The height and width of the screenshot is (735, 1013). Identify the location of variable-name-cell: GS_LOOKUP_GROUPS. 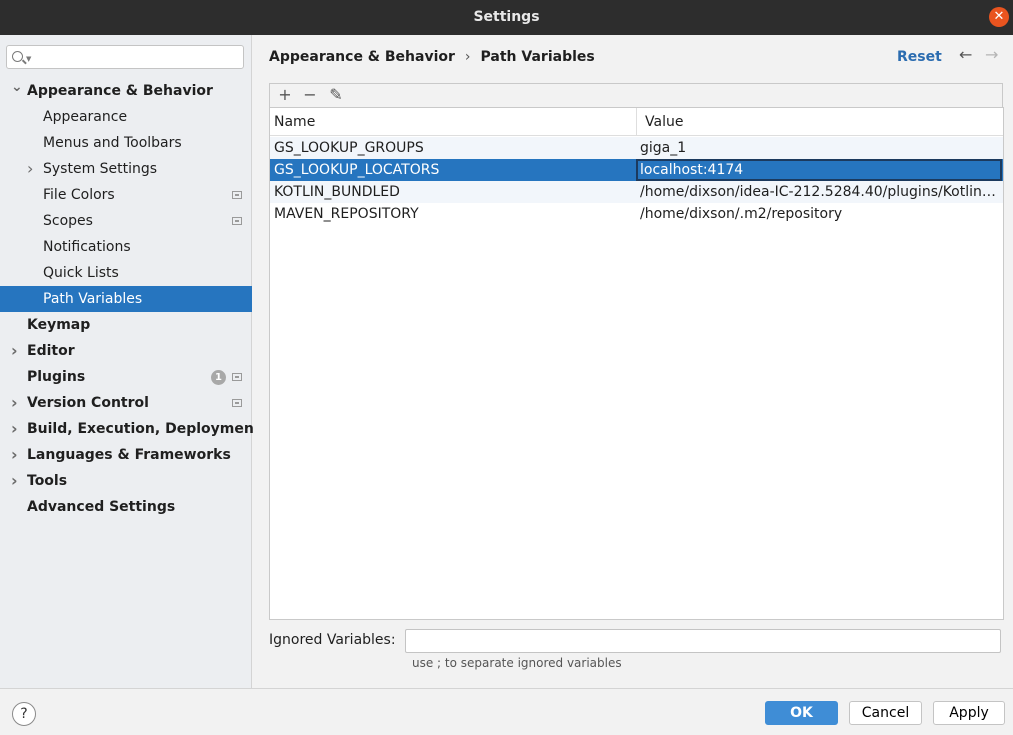
(454, 148).